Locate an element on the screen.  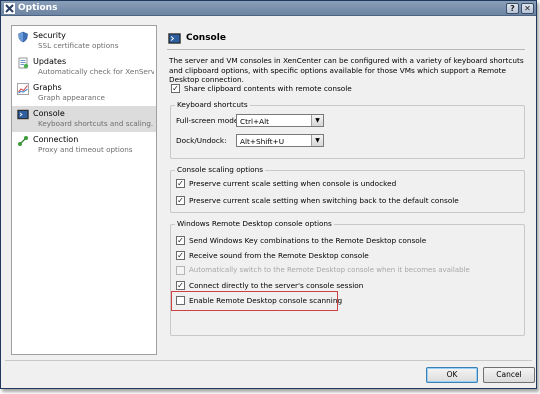
group-label: Keyboard shortcuts is located at coordinates (212, 104).